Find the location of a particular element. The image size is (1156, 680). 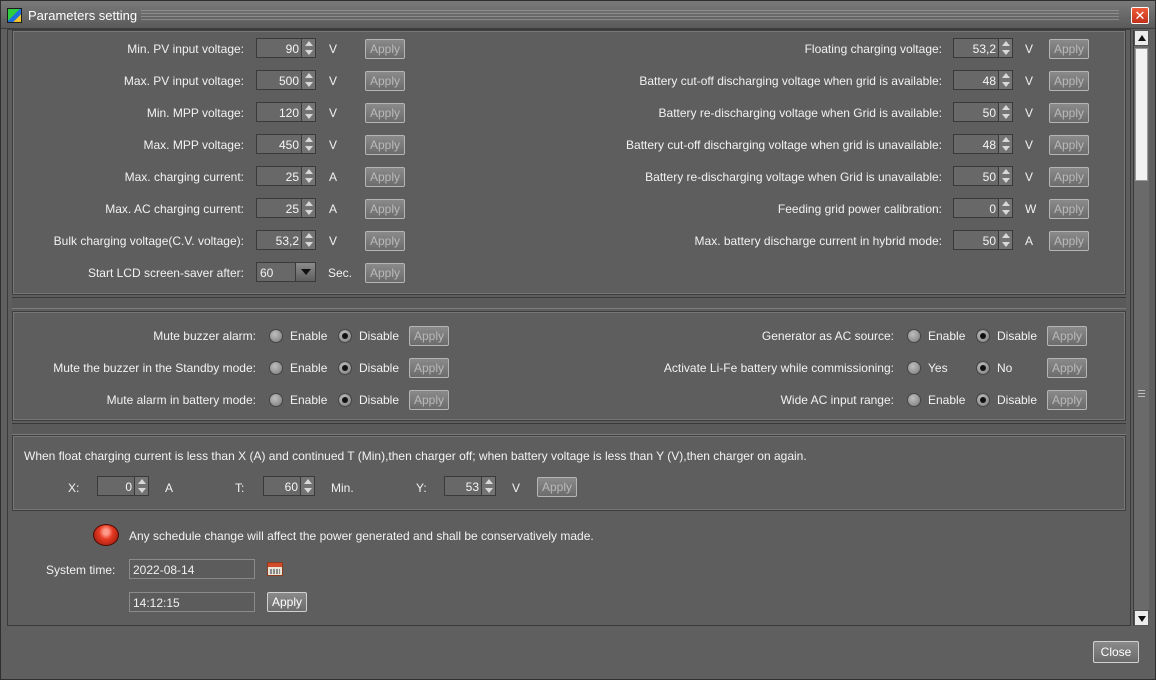

generator-disable-radio is located at coordinates (983, 336).